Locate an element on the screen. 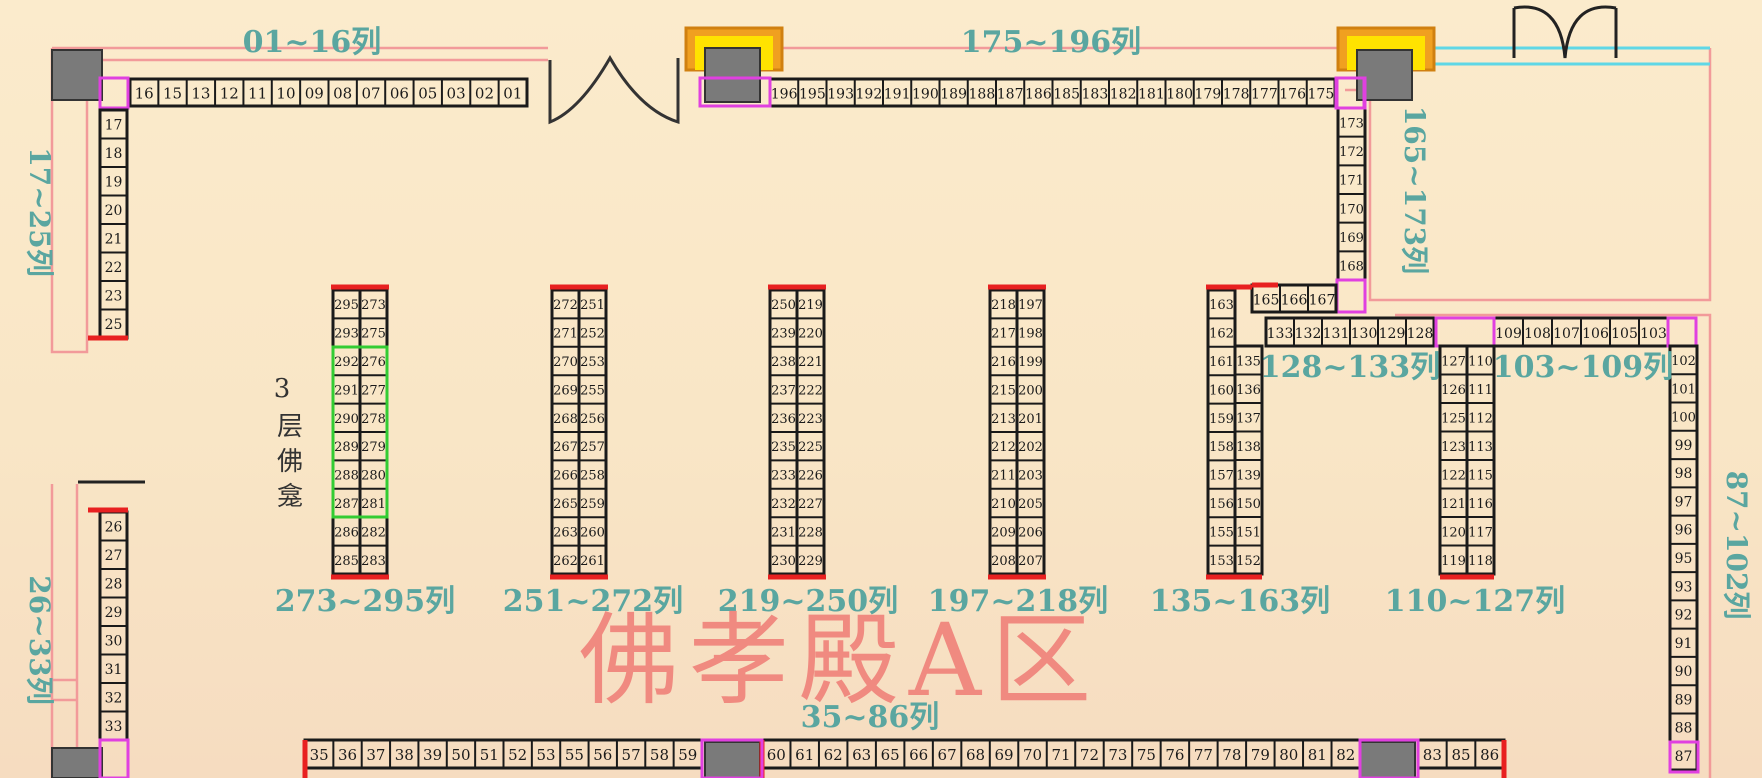 This screenshot has height=778, width=1762. cell-number: 97 is located at coordinates (1684, 502).